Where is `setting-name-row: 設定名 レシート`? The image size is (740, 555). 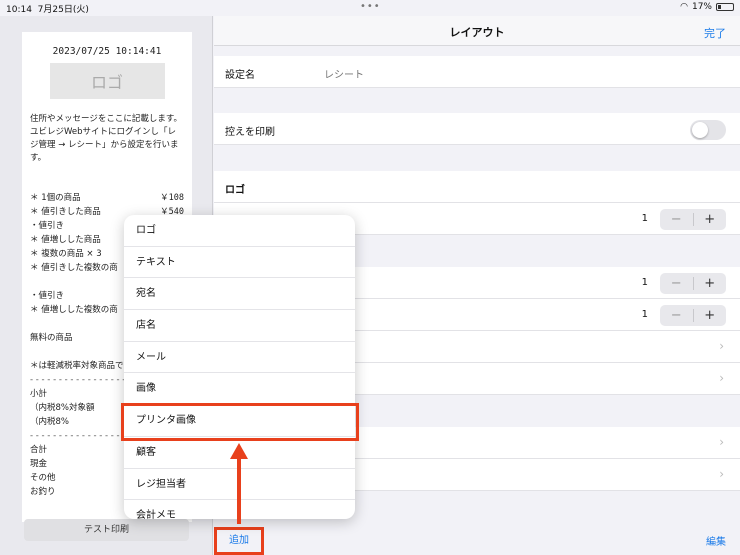
setting-name-row: 設定名 レシート is located at coordinates (477, 72).